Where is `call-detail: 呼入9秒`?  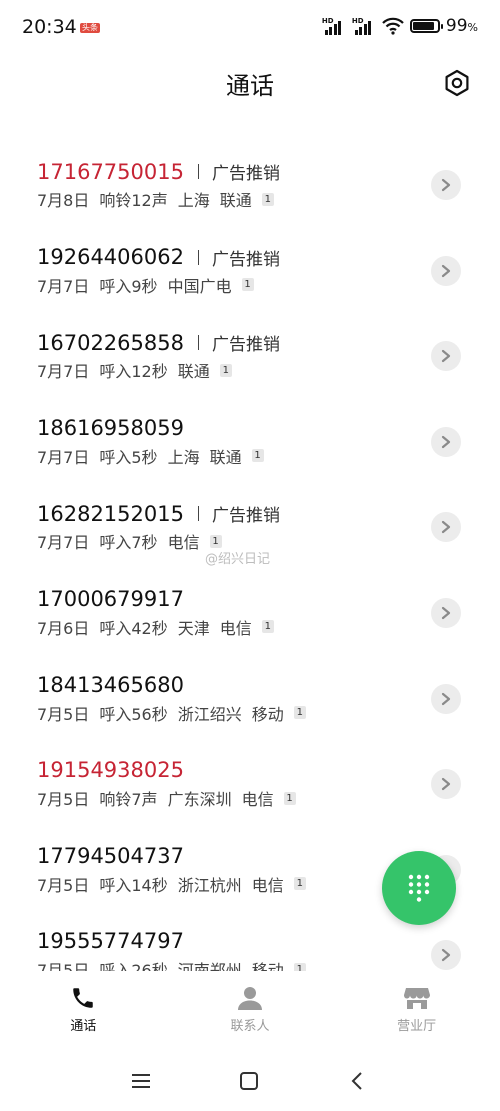 call-detail: 呼入9秒 is located at coordinates (128, 286).